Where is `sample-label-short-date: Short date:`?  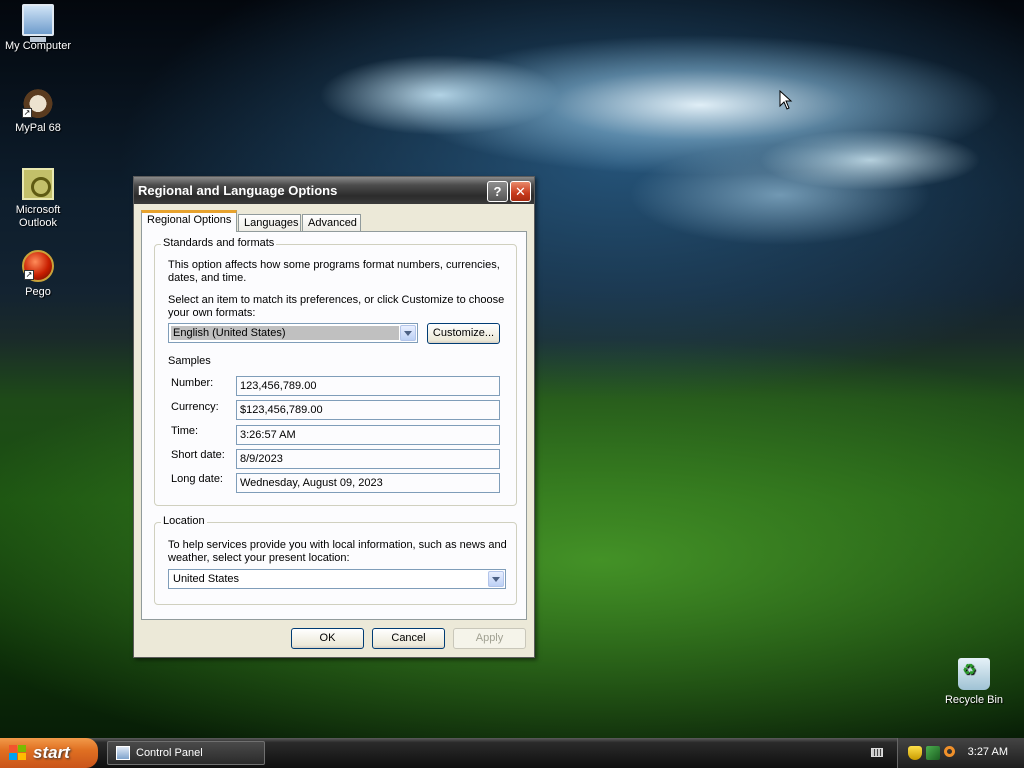
sample-label-short-date: Short date: is located at coordinates (198, 455).